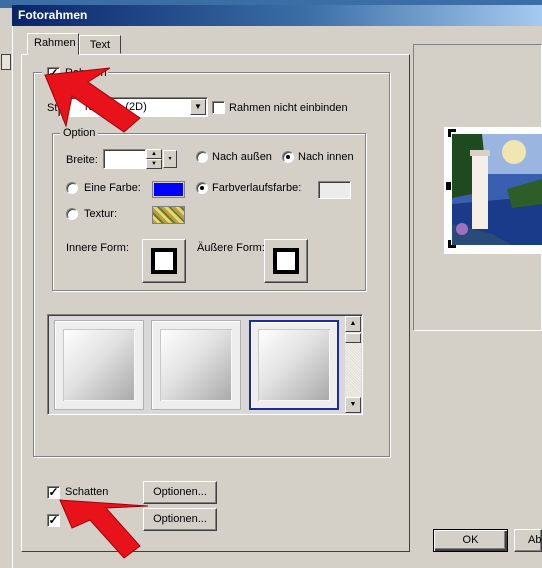  I want to click on tab-rahmen: Rahmen, so click(53, 44).